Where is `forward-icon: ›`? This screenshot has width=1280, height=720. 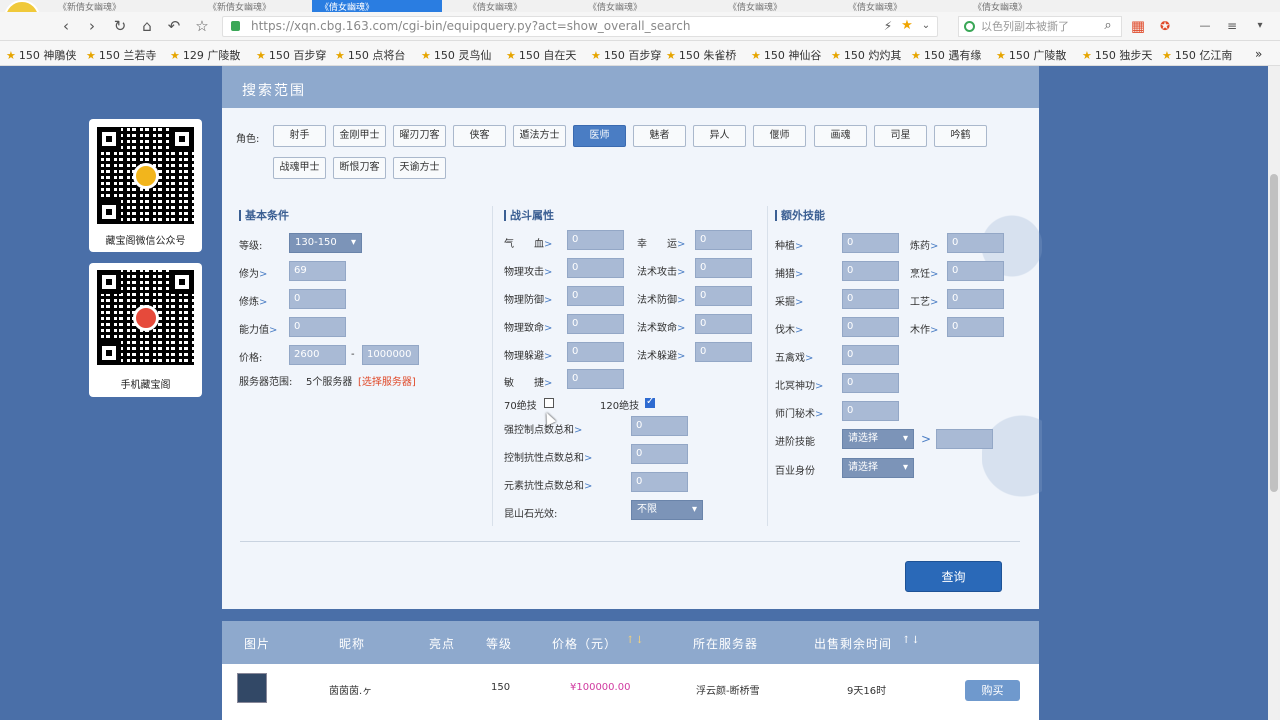 forward-icon: › is located at coordinates (92, 26).